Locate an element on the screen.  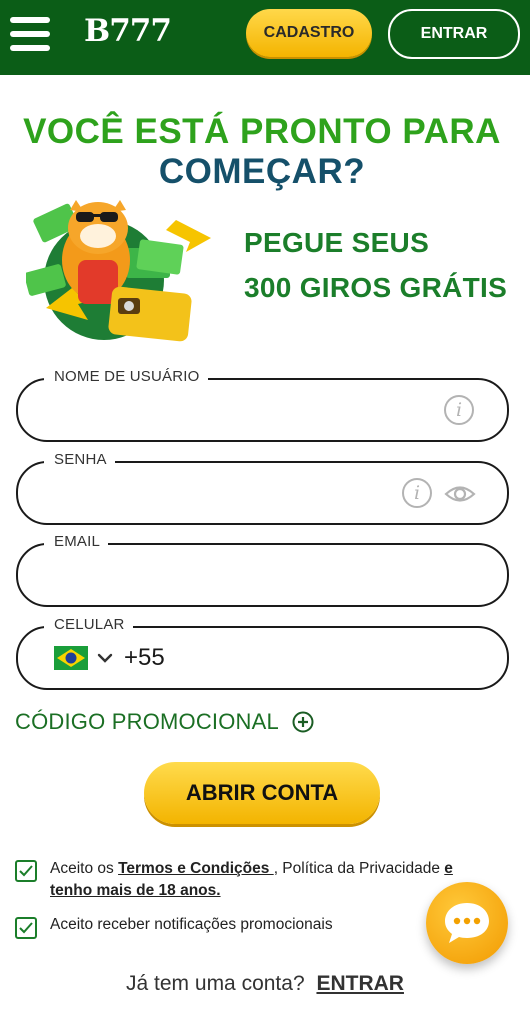
logo: B777 is located at coordinates (128, 31).